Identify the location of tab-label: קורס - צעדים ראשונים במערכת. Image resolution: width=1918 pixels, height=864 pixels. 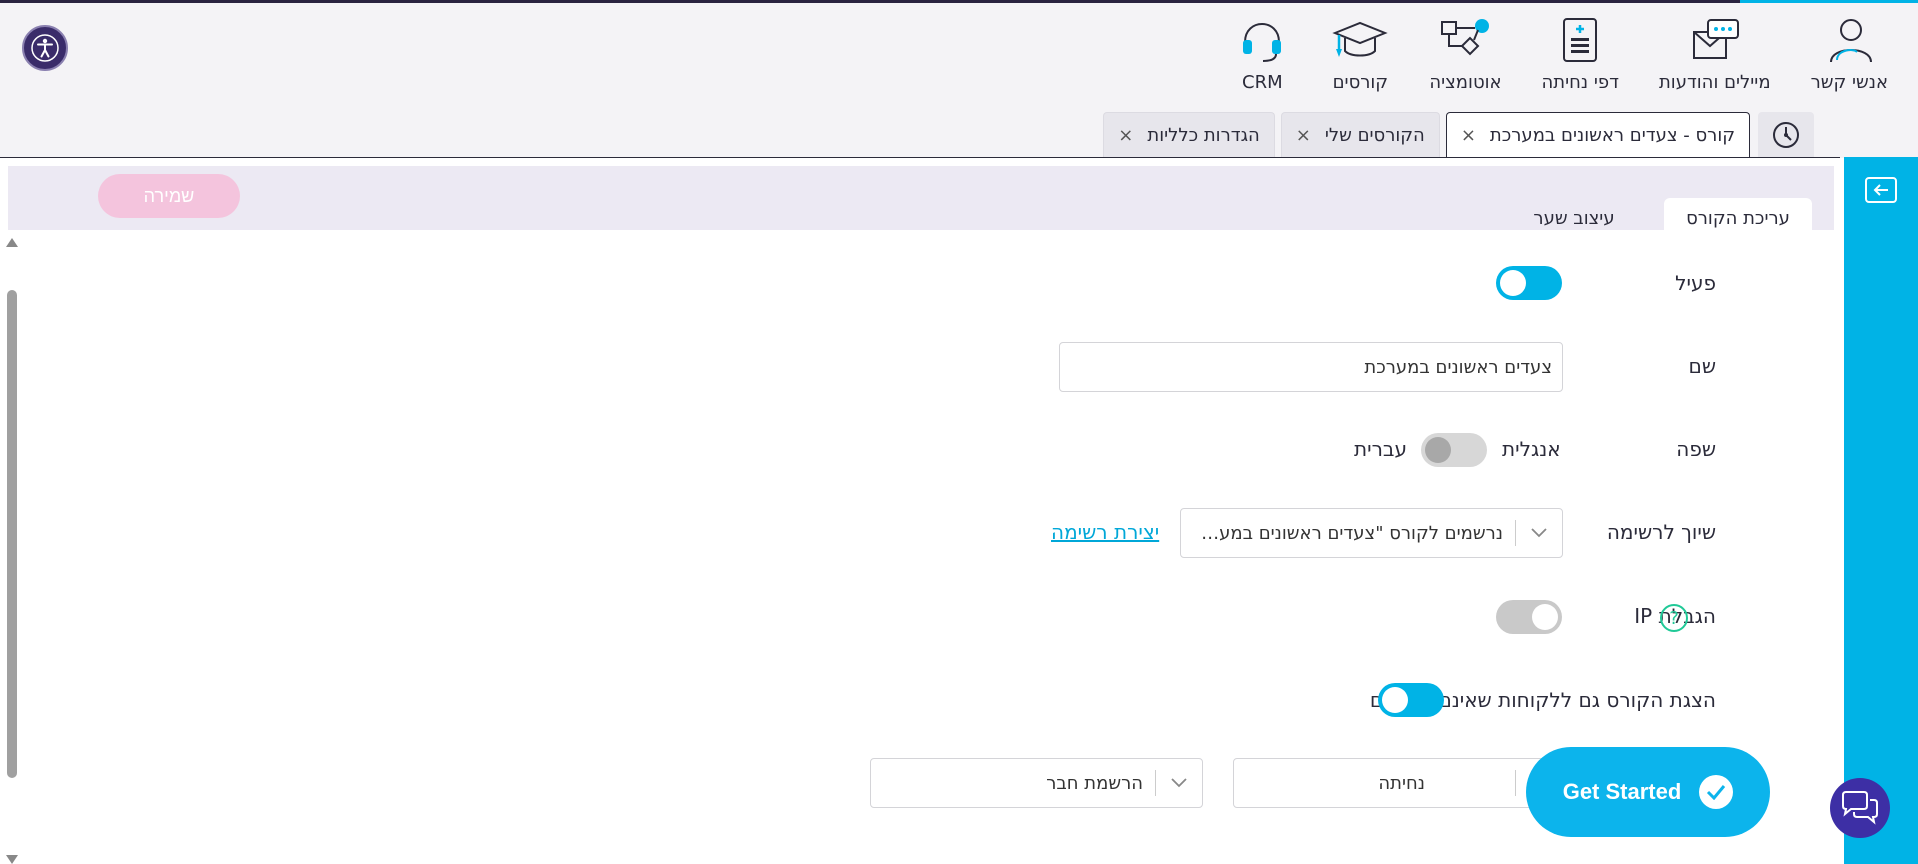
(1612, 135).